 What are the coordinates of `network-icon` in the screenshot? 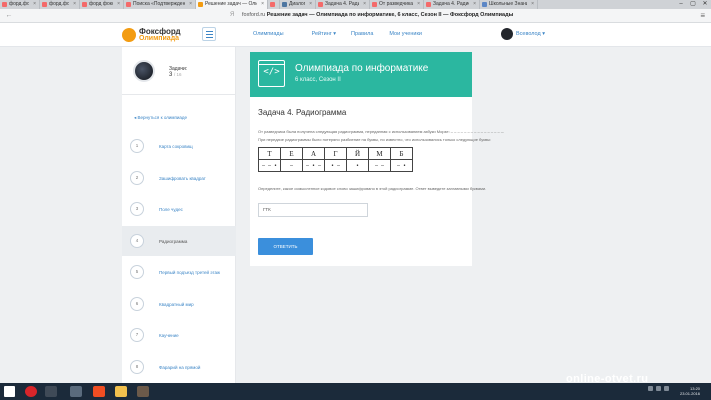 It's located at (650, 388).